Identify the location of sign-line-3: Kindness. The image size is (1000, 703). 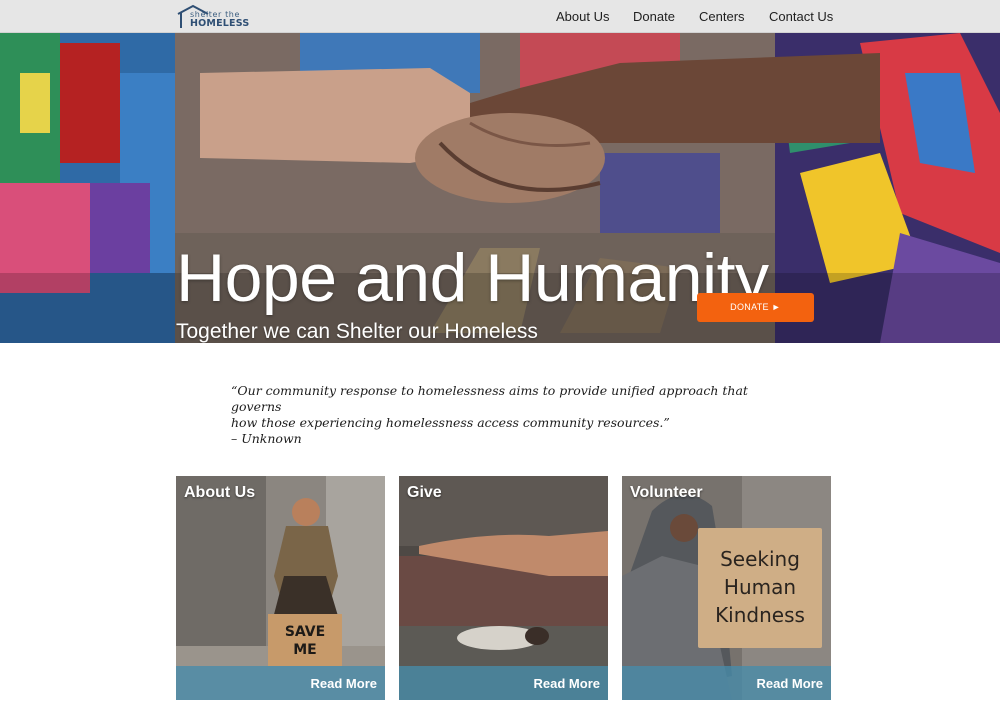
(760, 615).